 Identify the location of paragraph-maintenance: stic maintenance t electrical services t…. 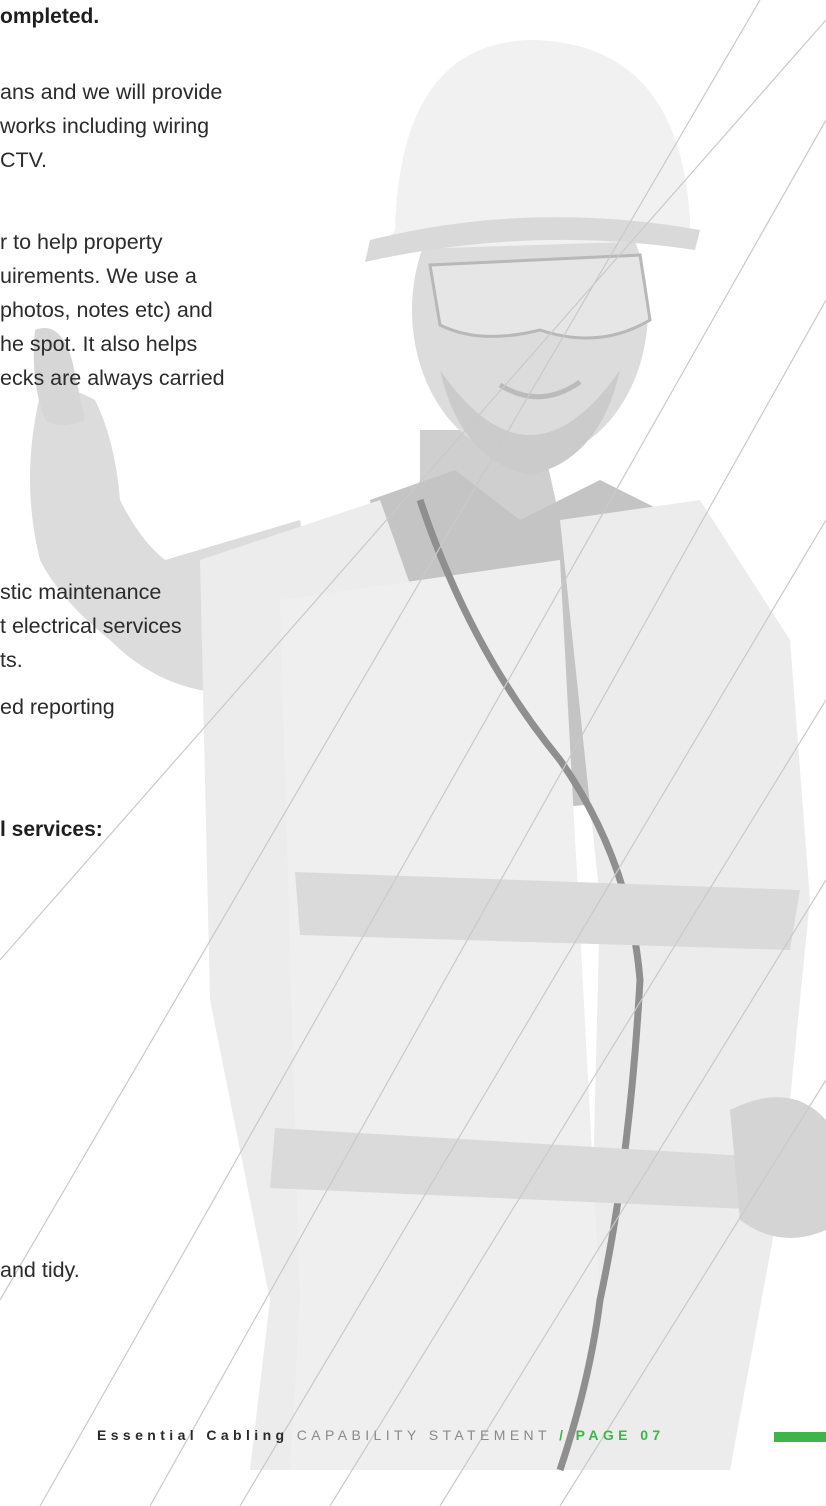
(91, 626).